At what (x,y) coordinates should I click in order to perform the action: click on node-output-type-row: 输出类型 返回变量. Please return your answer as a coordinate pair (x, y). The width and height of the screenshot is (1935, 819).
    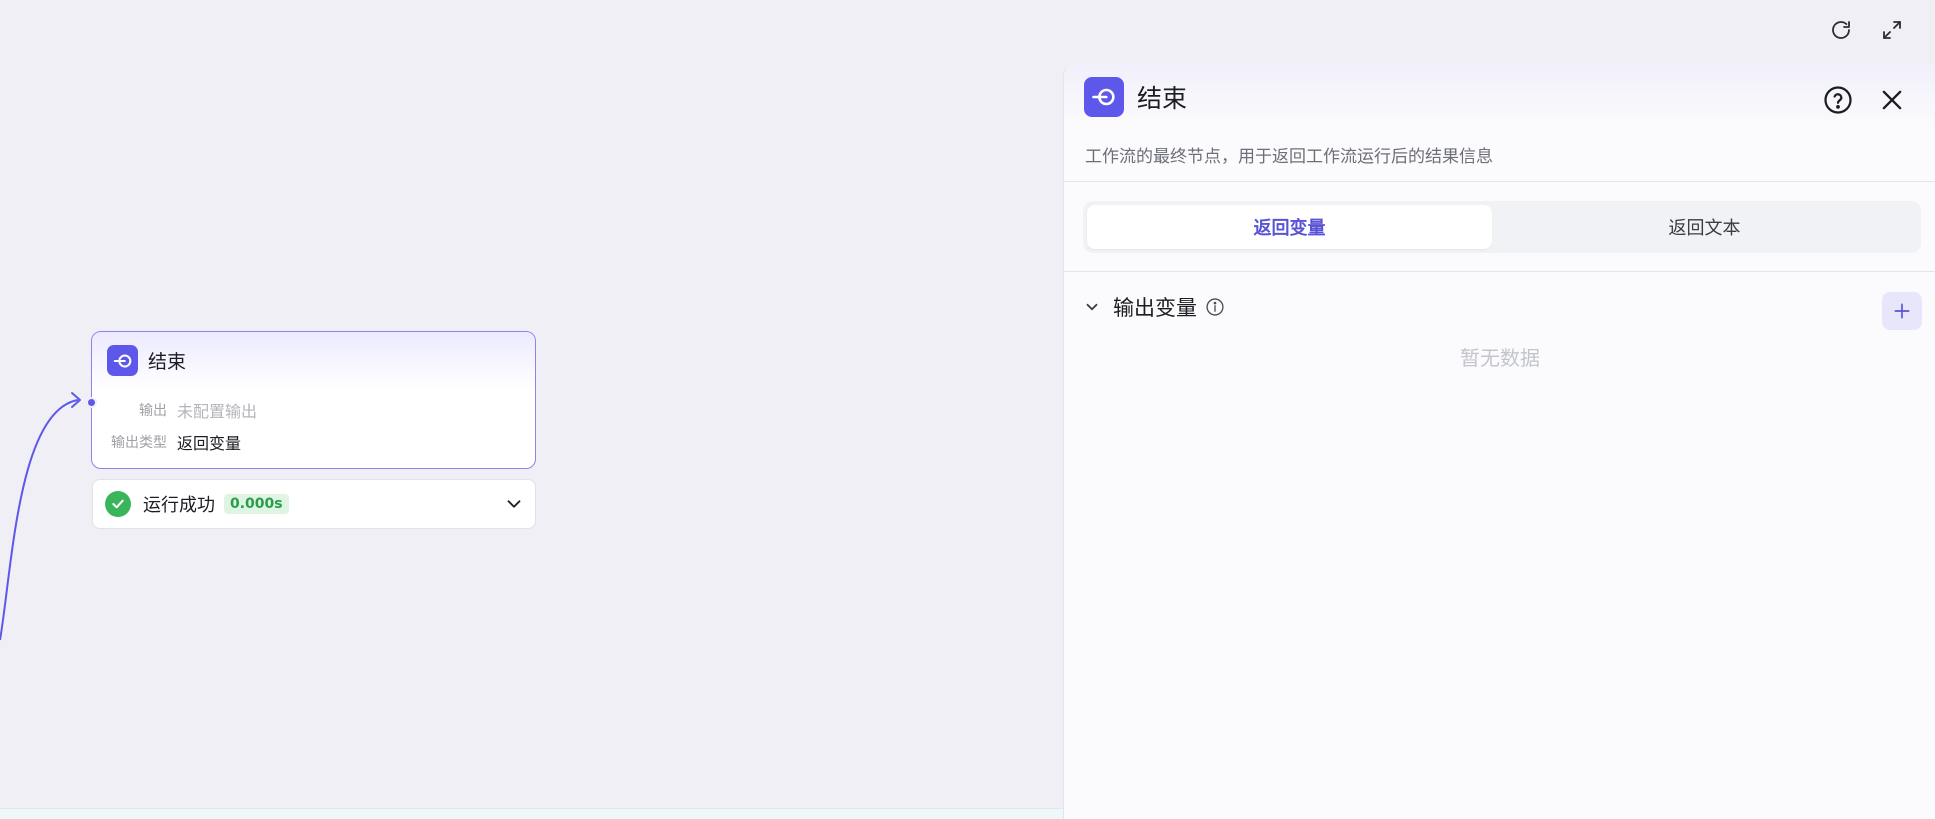
    Looking at the image, I should click on (166, 442).